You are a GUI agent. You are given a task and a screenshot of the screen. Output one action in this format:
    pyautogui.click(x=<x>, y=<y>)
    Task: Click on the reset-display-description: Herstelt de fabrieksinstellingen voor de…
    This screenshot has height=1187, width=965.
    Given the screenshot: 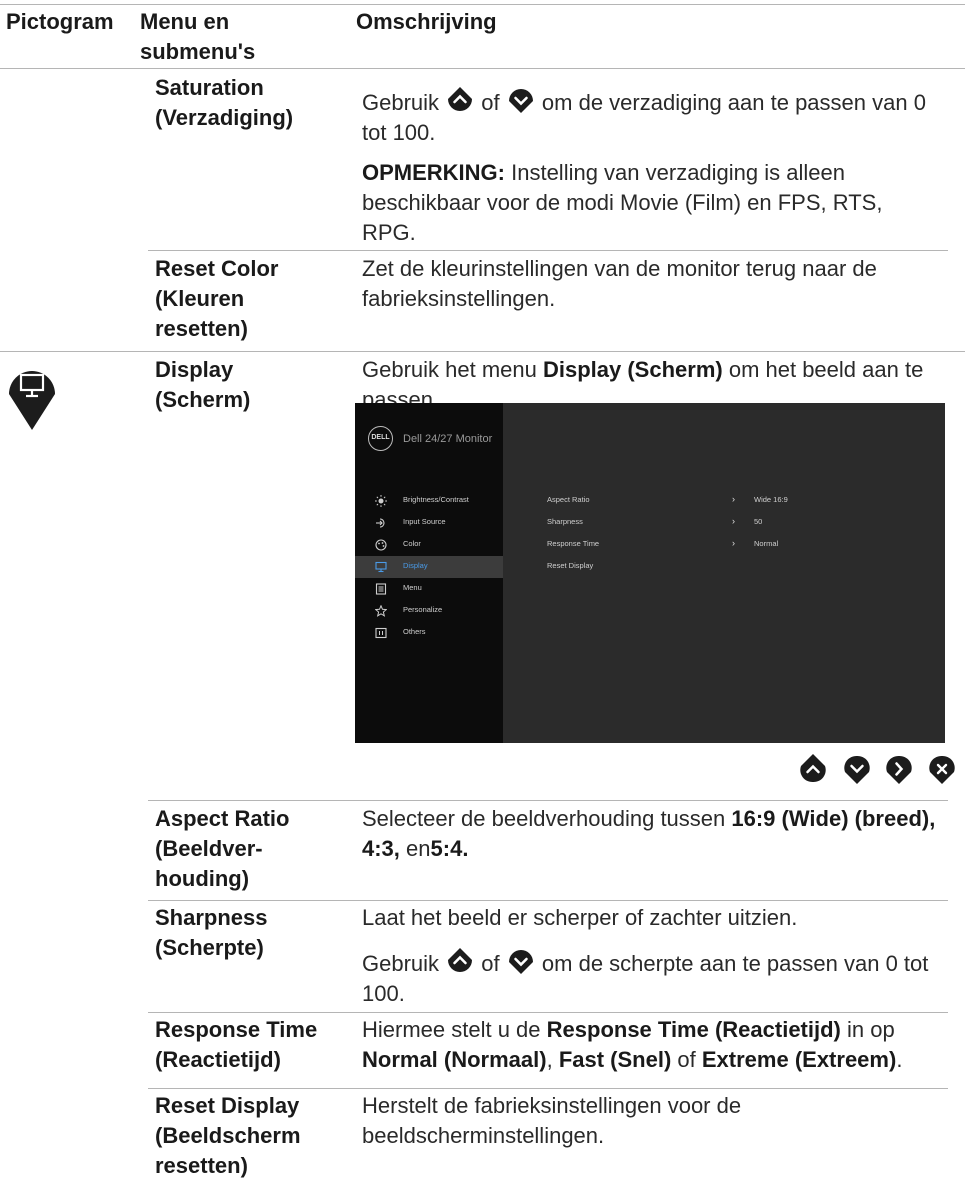 What is the action you would take?
    pyautogui.click(x=552, y=1120)
    